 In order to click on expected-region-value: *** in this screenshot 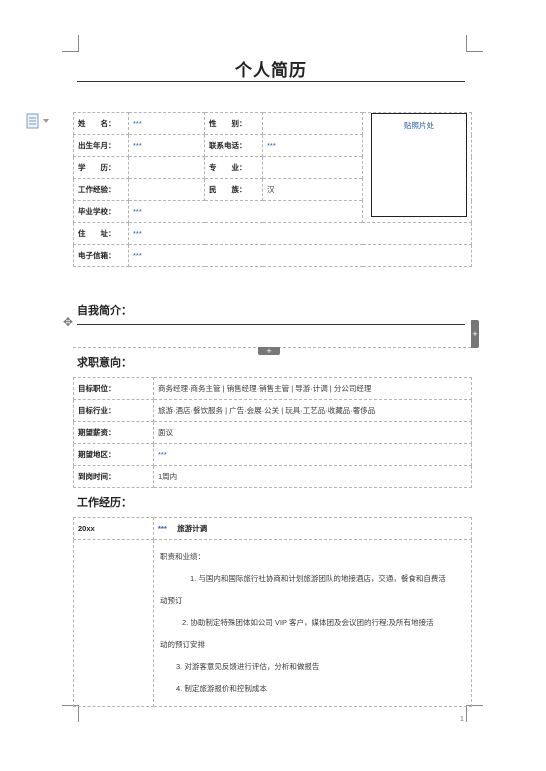, I will do `click(312, 454)`.